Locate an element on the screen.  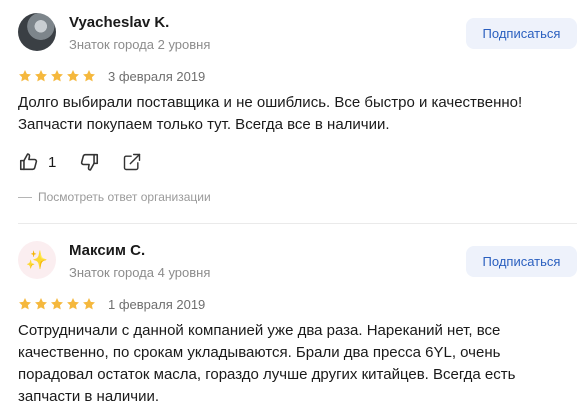
share-icon is located at coordinates (132, 162).